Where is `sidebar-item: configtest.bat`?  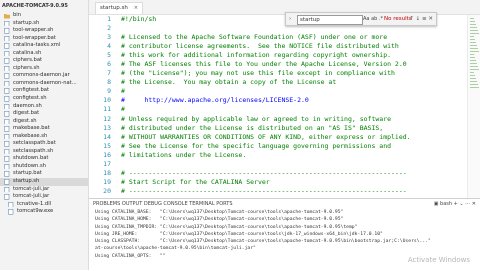 sidebar-item: configtest.bat is located at coordinates (44, 91).